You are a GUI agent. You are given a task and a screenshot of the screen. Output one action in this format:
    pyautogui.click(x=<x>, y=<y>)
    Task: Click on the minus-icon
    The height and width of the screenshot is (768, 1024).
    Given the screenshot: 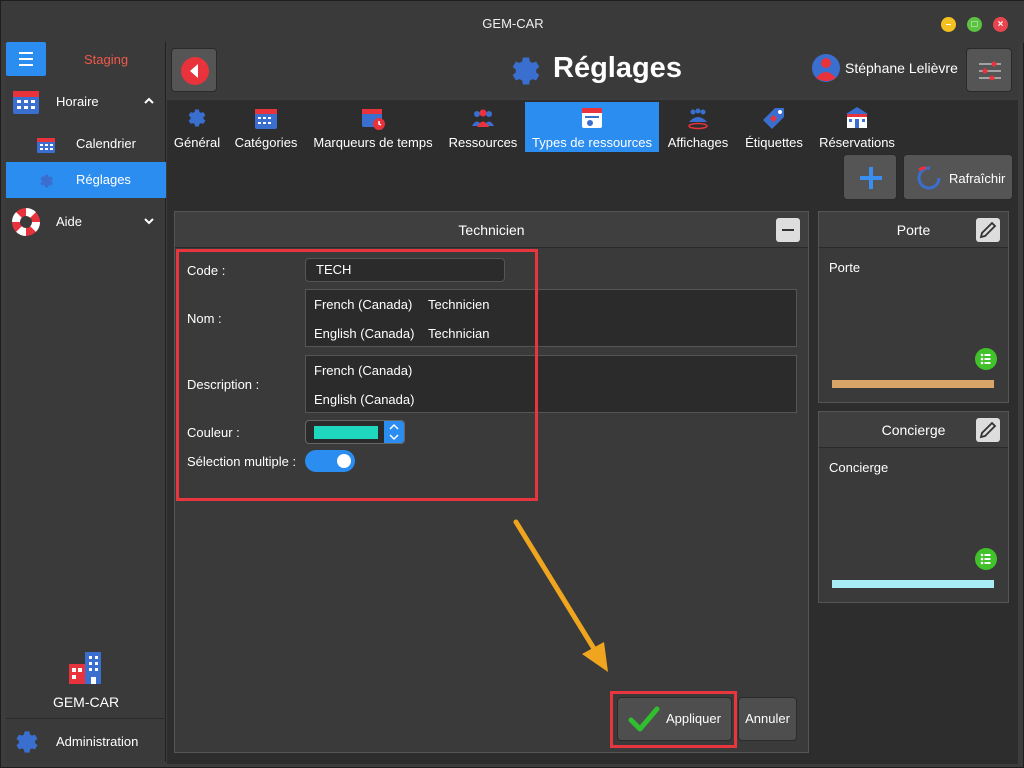 What is the action you would take?
    pyautogui.click(x=788, y=230)
    